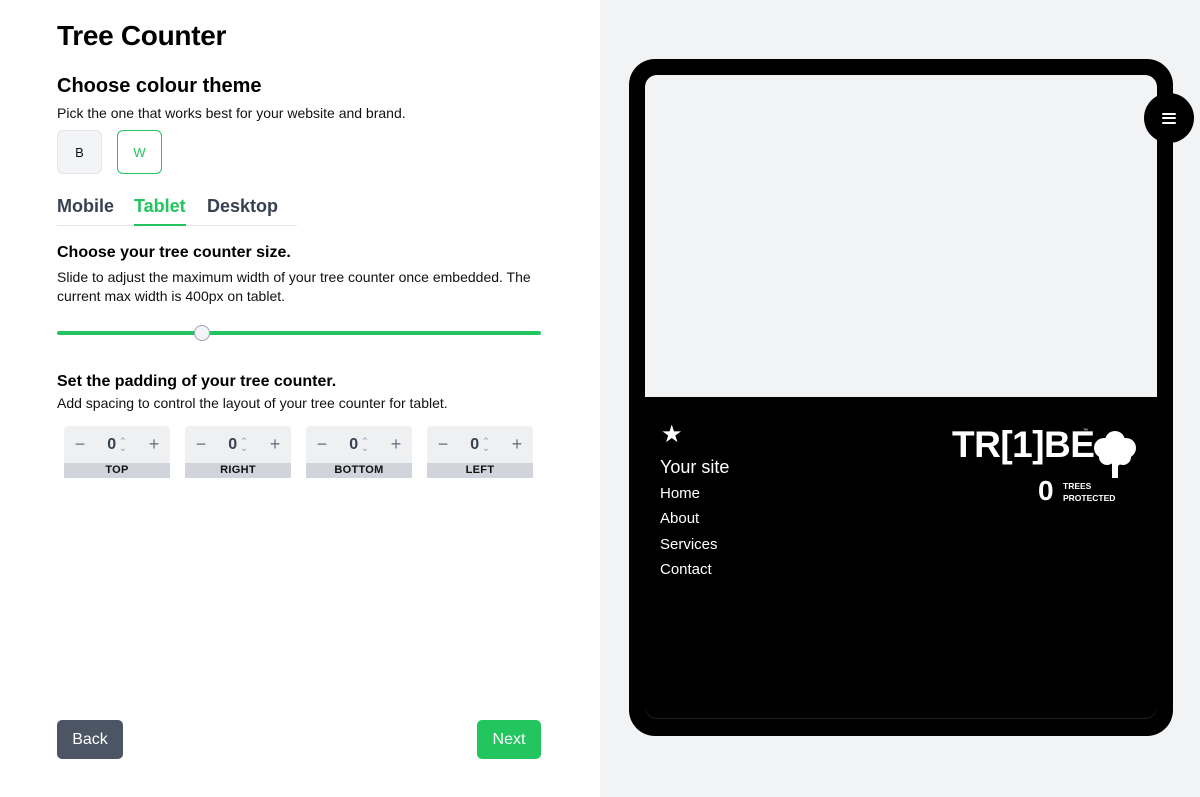 This screenshot has width=1200, height=797. I want to click on trees-count: 0, so click(1046, 490).